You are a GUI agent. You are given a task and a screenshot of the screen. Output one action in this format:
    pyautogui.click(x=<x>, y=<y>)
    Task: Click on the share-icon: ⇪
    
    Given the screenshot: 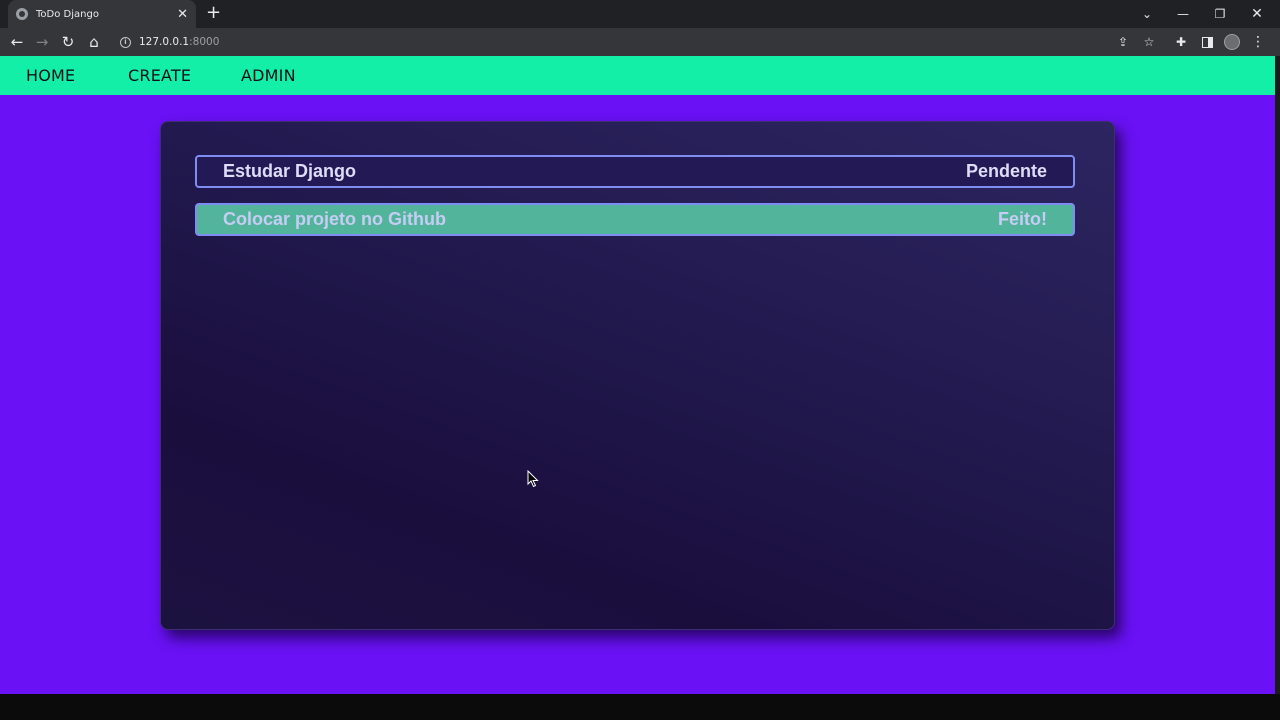 What is the action you would take?
    pyautogui.click(x=1123, y=42)
    